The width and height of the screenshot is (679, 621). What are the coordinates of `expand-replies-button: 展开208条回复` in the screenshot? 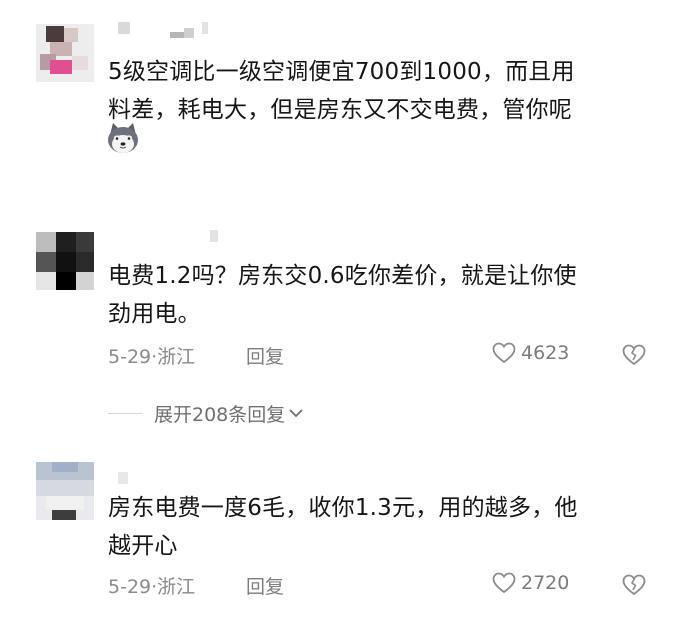 It's located at (206, 413).